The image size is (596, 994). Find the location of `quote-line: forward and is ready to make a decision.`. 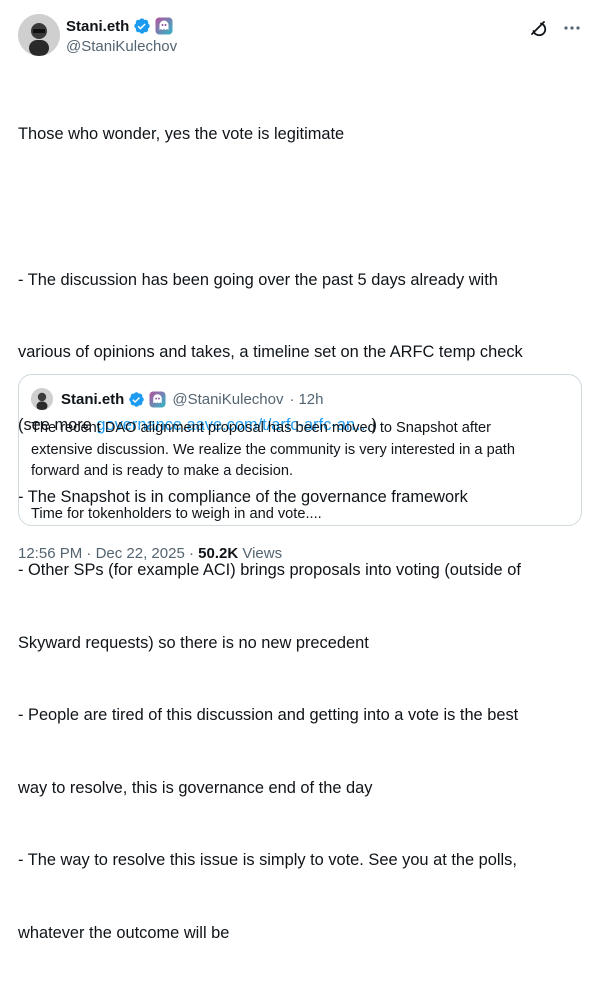

quote-line: forward and is ready to make a decision. is located at coordinates (162, 471).